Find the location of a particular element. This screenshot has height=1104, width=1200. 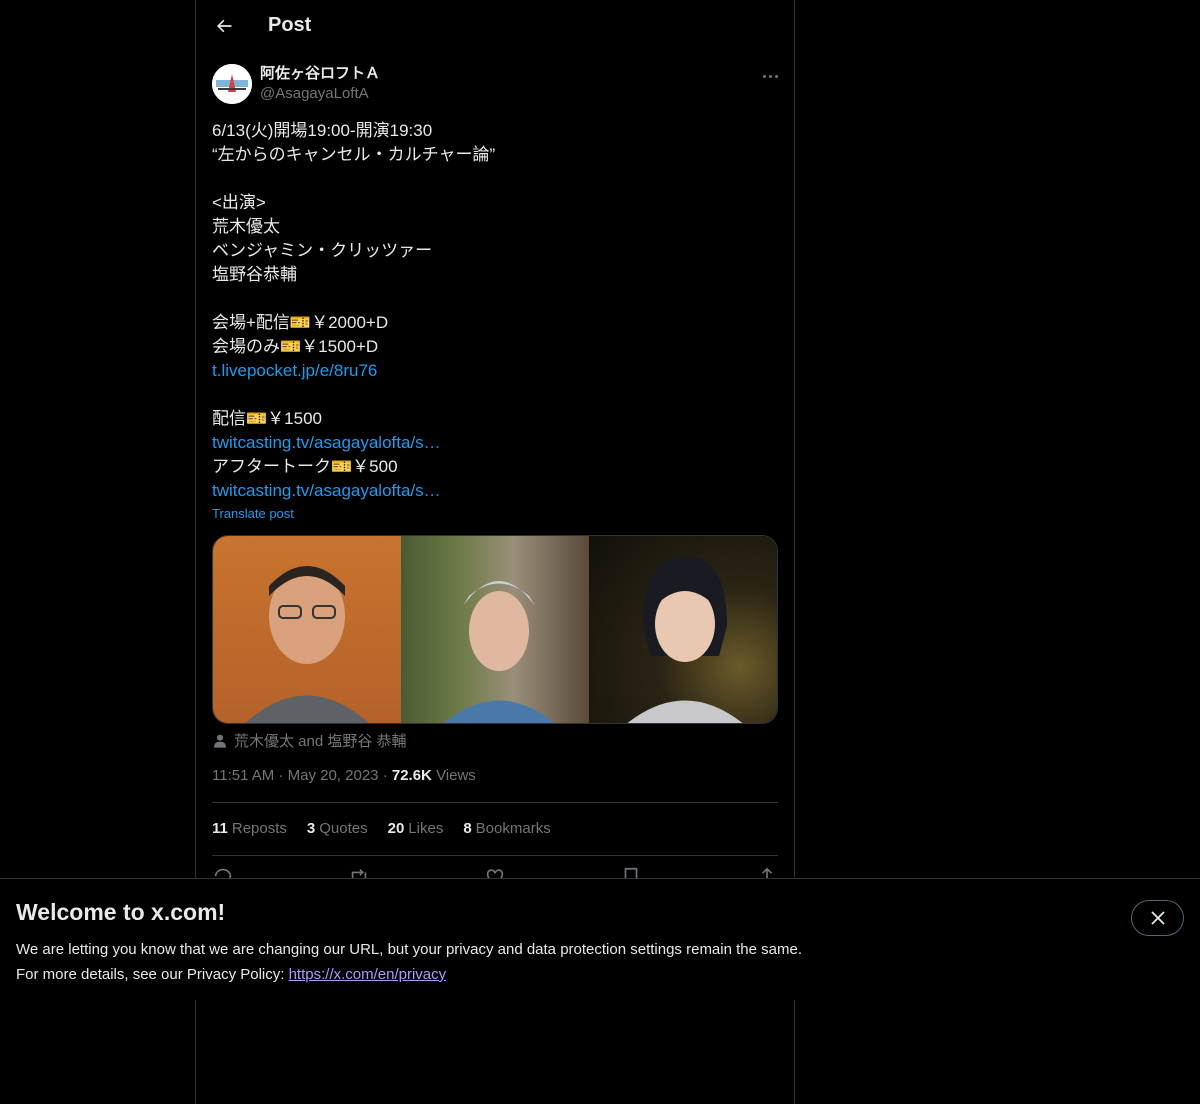

close-icon is located at coordinates (1157, 918).